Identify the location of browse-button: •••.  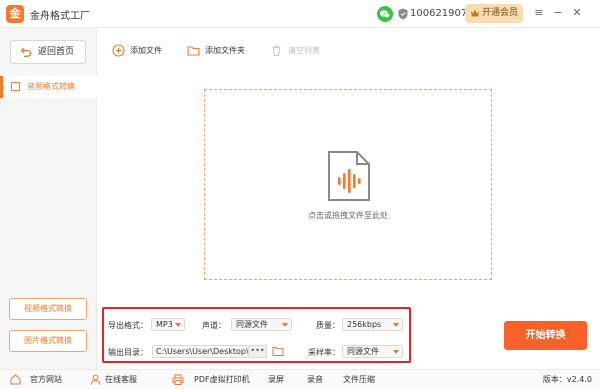
(258, 351).